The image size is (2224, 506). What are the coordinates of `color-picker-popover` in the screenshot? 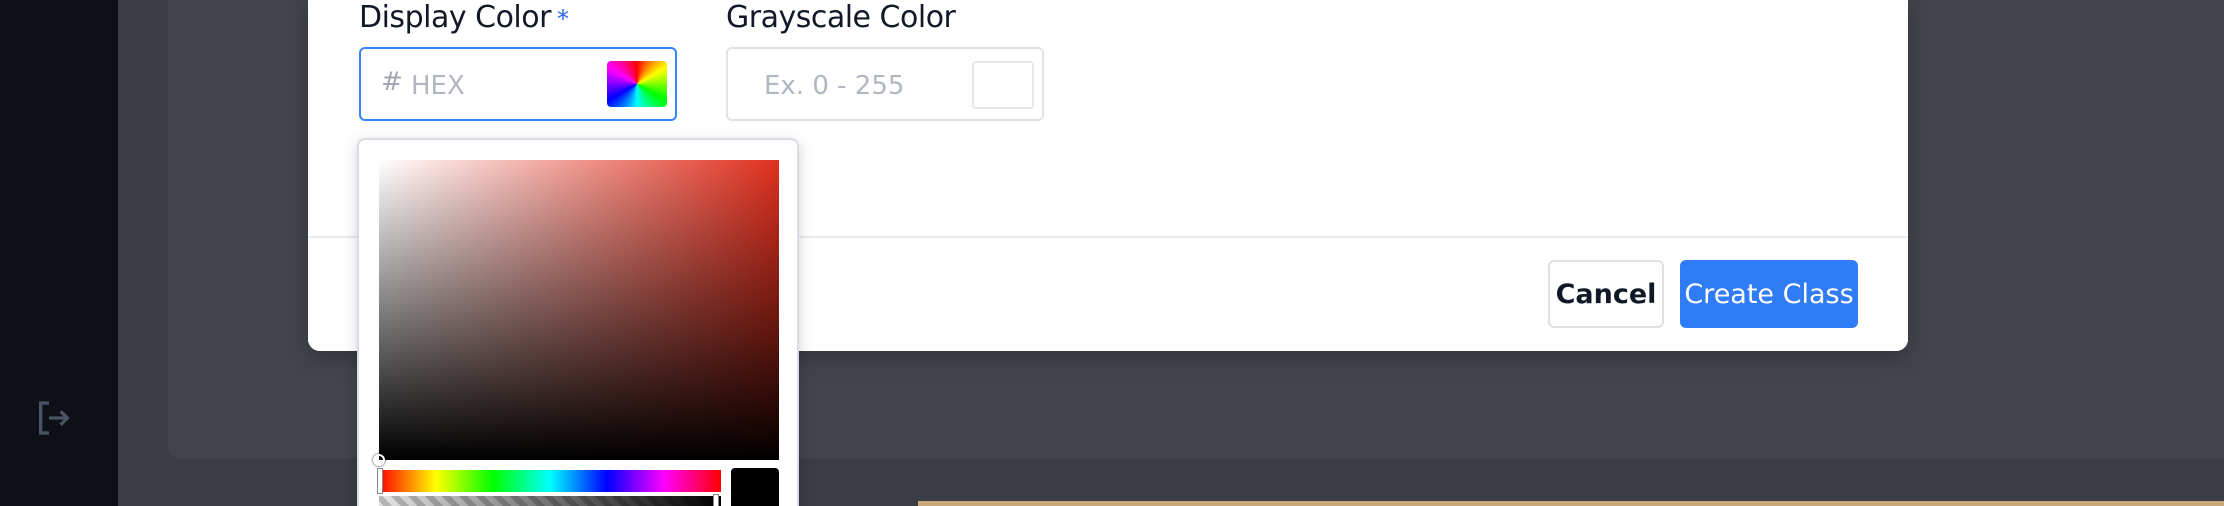 It's located at (578, 322).